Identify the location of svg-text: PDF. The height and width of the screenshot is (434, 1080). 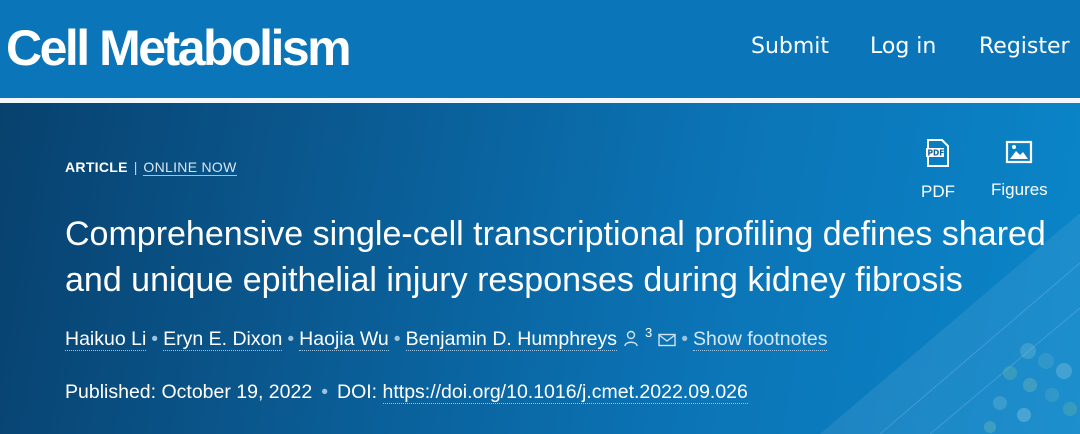
(936, 153).